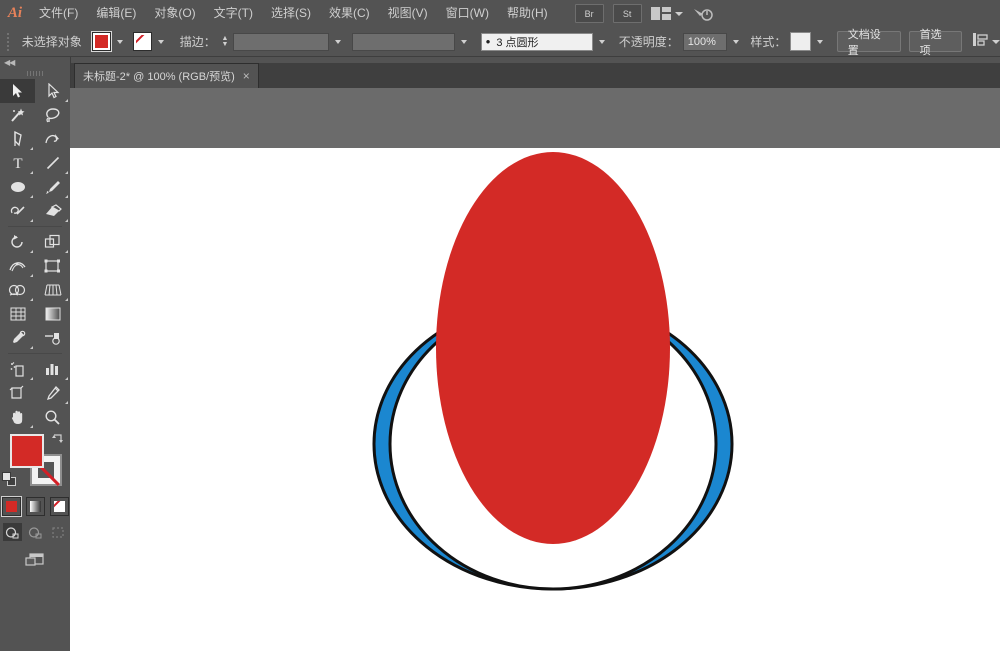 This screenshot has height=651, width=1000. Describe the element at coordinates (116, 13) in the screenshot. I see `menu-edit: 编辑(E)` at that location.